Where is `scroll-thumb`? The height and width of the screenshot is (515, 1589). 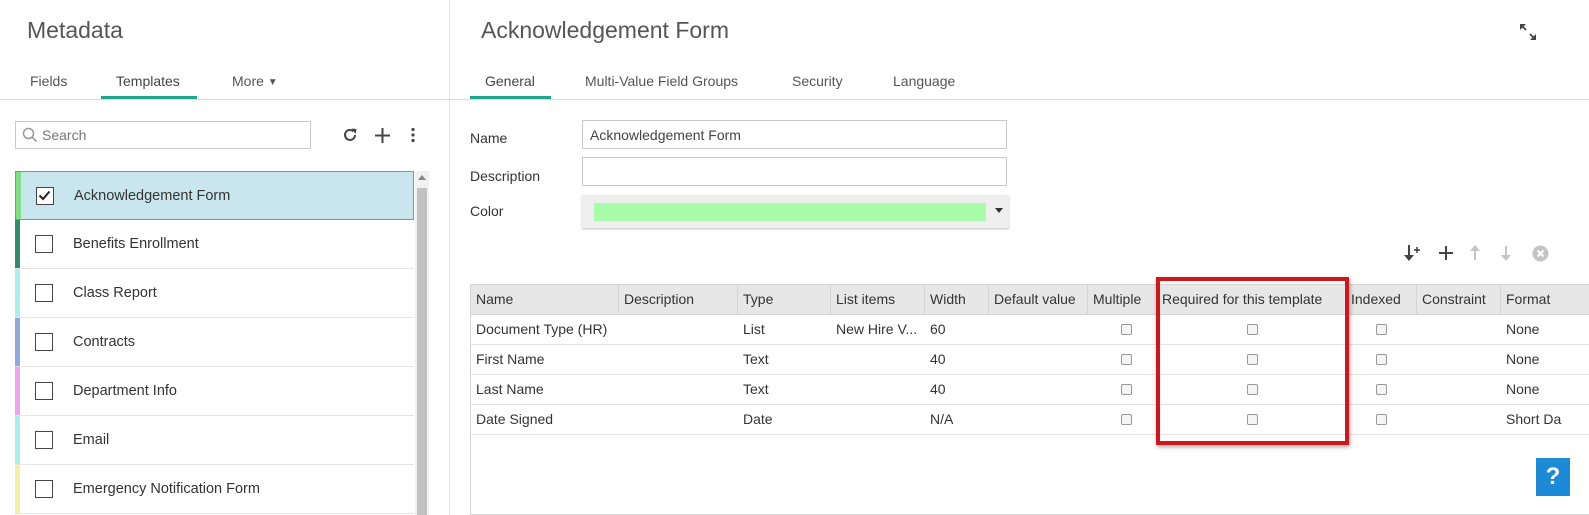
scroll-thumb is located at coordinates (422, 351).